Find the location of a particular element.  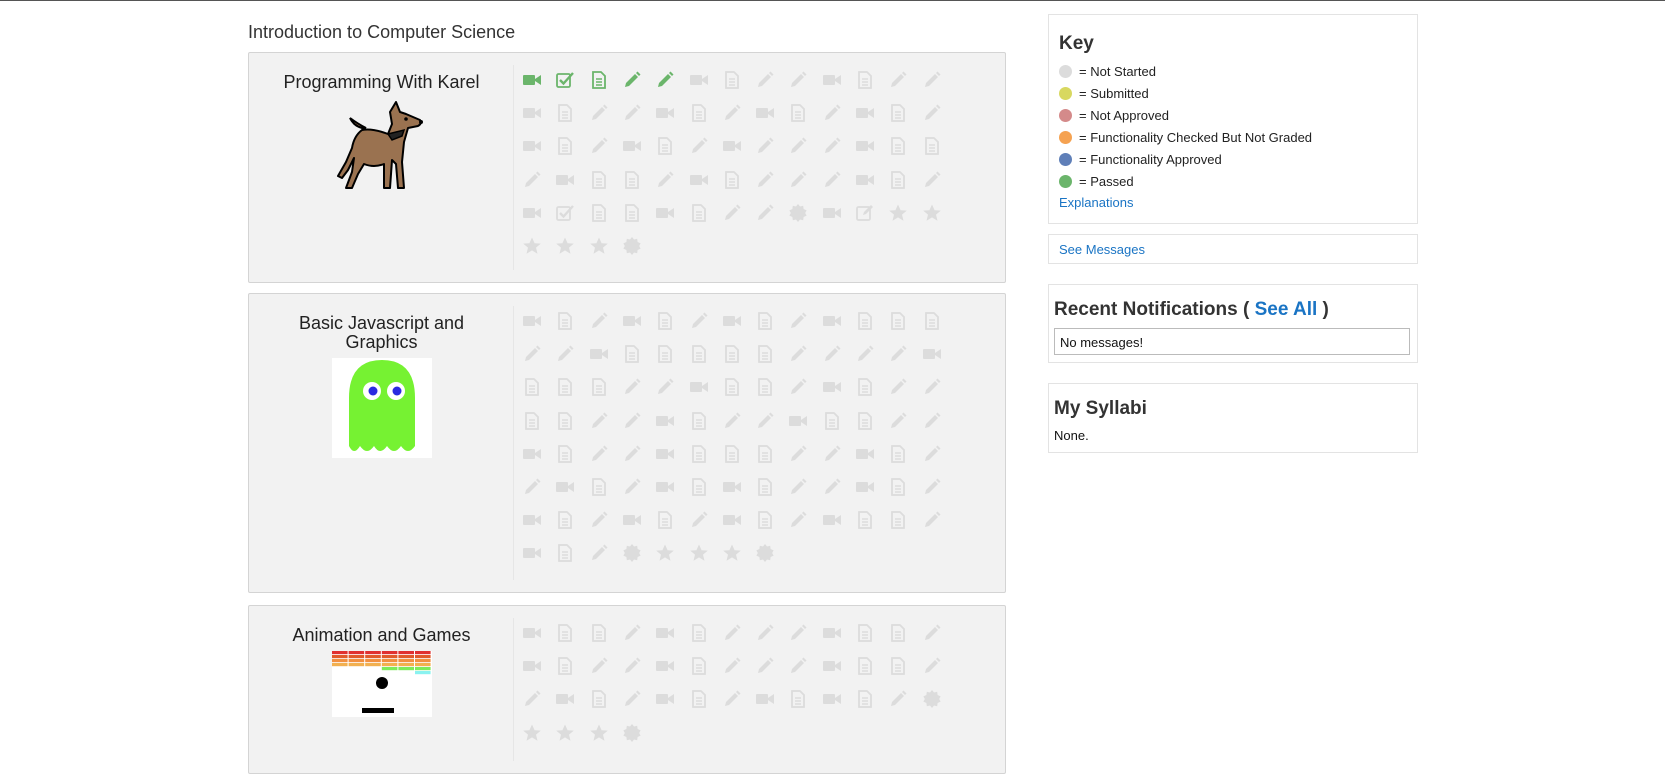

explanations-link: Explanations is located at coordinates (1096, 202).